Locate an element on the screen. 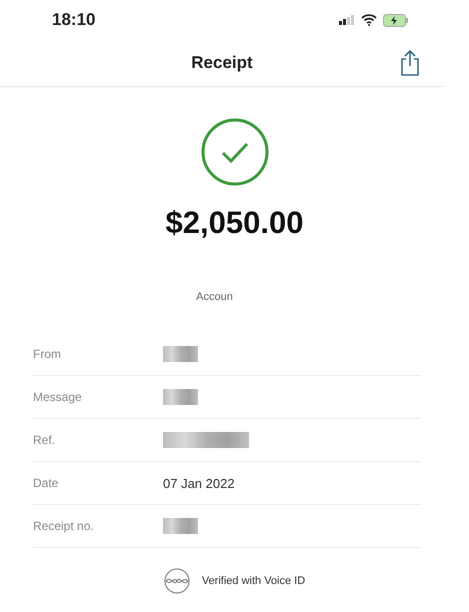 The width and height of the screenshot is (469, 612). account-label: Accoun is located at coordinates (214, 297).